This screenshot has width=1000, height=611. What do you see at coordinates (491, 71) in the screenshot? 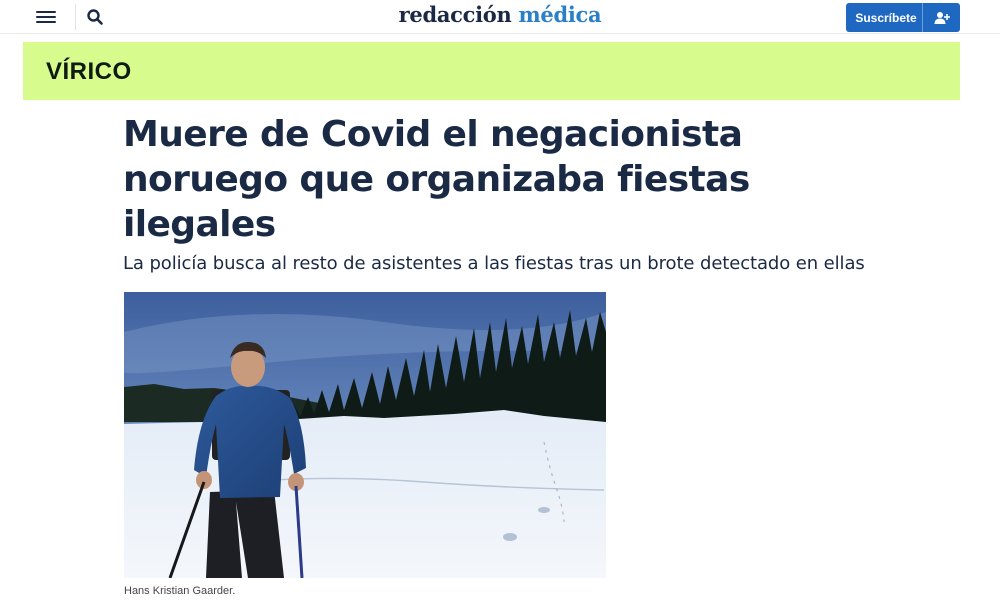
I see `section-banner: VÍRICO` at bounding box center [491, 71].